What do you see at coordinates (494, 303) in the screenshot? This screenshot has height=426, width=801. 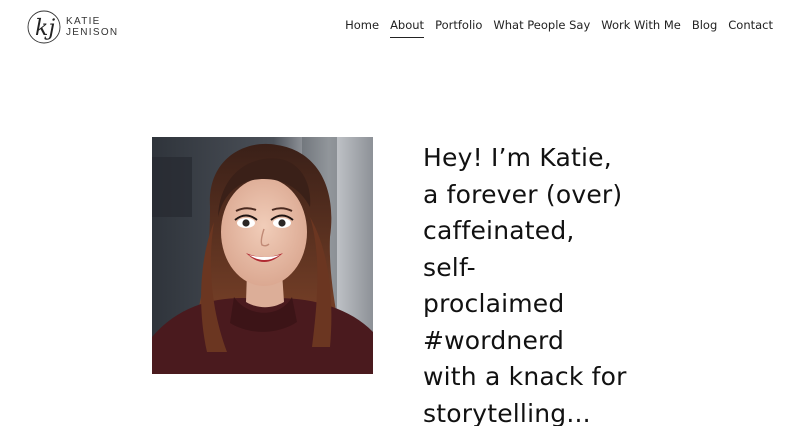 I see `intro-line: proclaimed` at bounding box center [494, 303].